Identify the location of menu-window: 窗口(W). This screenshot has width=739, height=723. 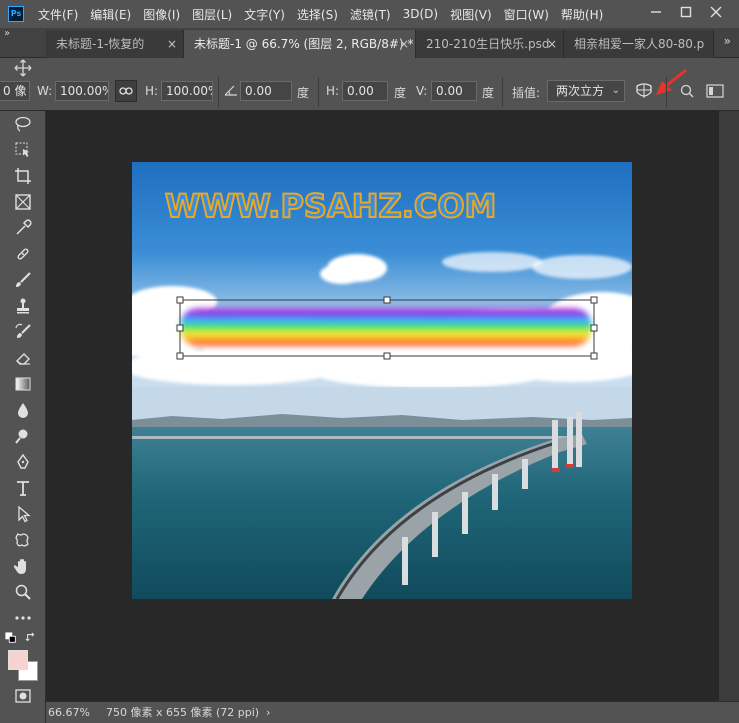
(526, 14).